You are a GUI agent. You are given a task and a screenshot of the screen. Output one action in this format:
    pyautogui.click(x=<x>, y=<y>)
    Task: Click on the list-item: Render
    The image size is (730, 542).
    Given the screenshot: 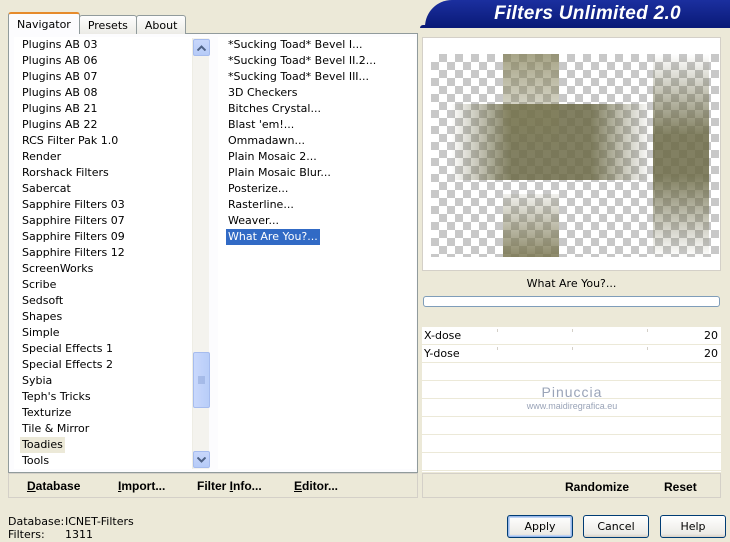 What is the action you would take?
    pyautogui.click(x=111, y=157)
    